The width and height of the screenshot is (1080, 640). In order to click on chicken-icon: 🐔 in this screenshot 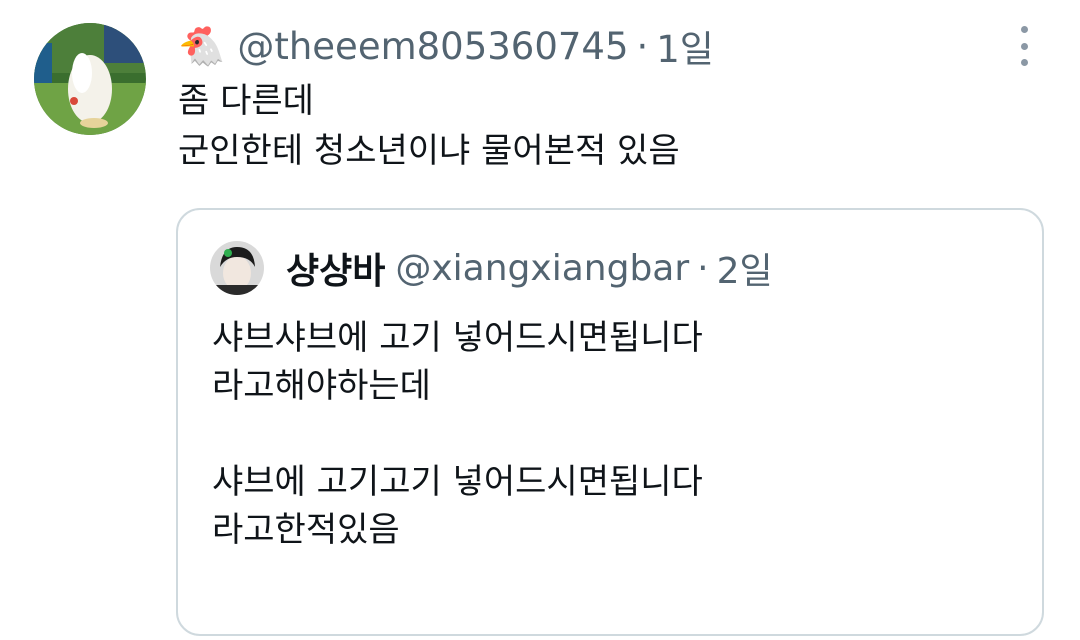, I will do `click(202, 46)`.